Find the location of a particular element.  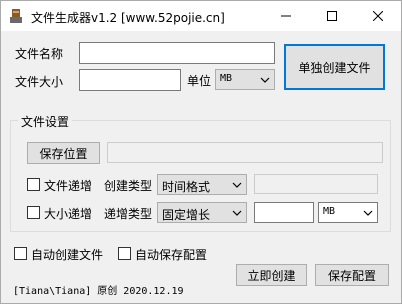

app-icon is located at coordinates (16, 16).